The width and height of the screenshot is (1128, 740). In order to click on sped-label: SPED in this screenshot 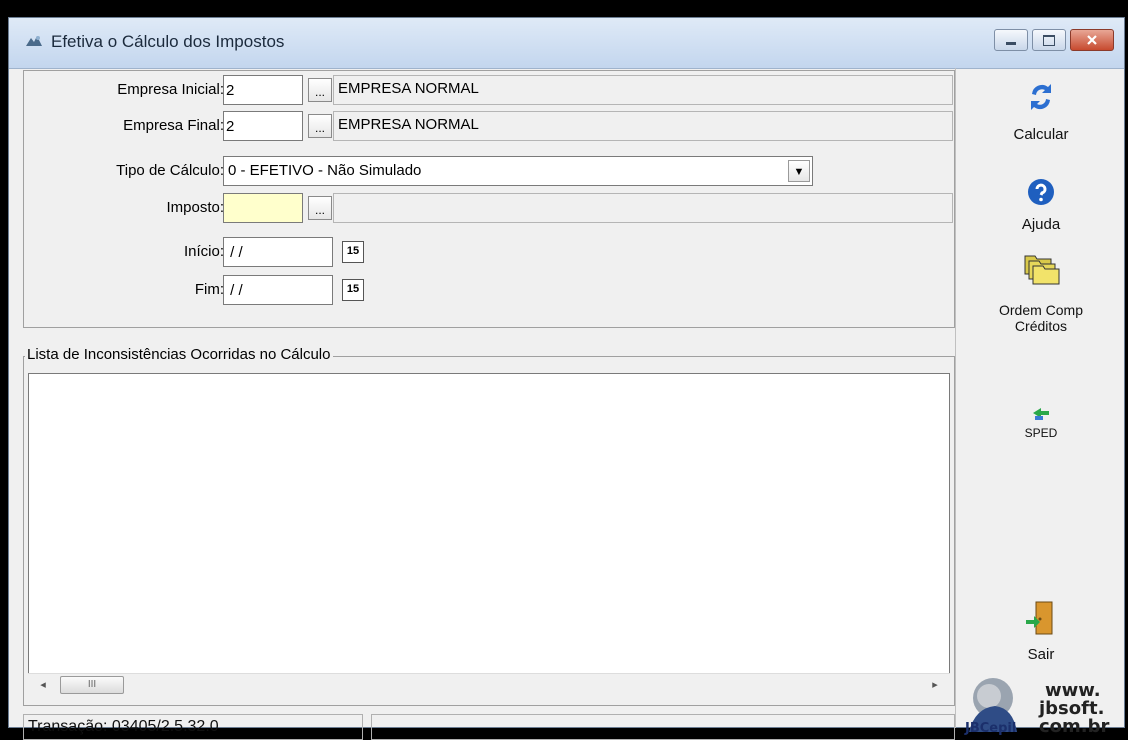, I will do `click(1041, 433)`.